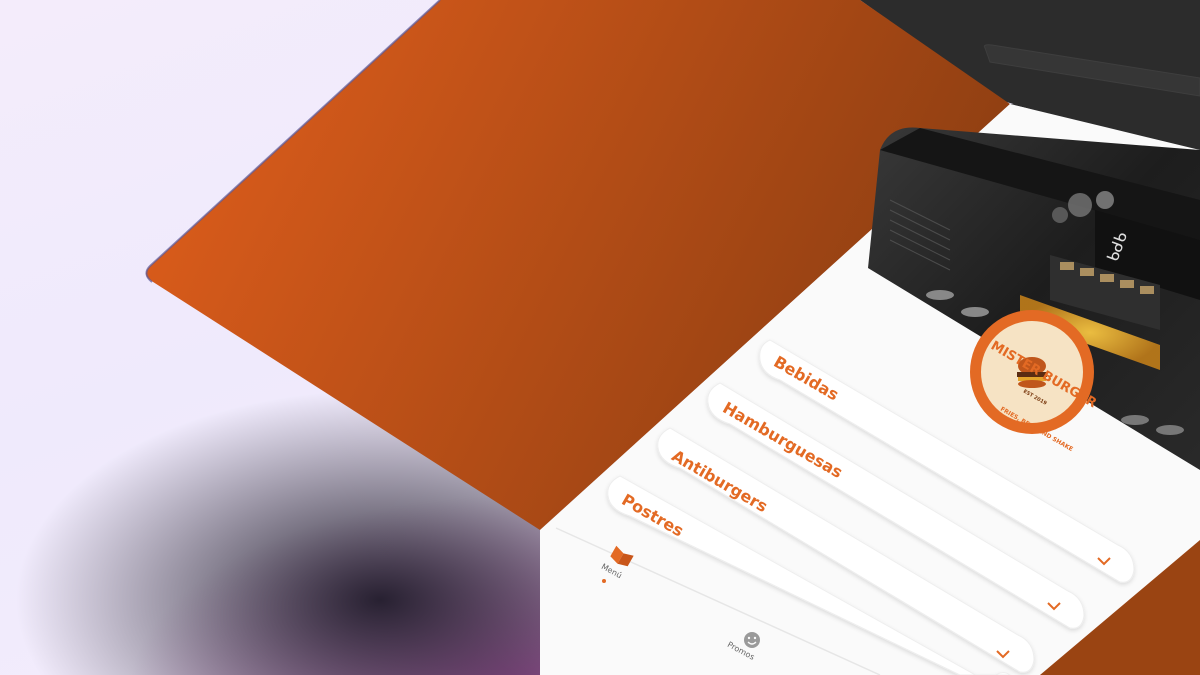 This screenshot has height=675, width=1200. Describe the element at coordinates (752, 640) in the screenshot. I see `smile-icon` at that location.